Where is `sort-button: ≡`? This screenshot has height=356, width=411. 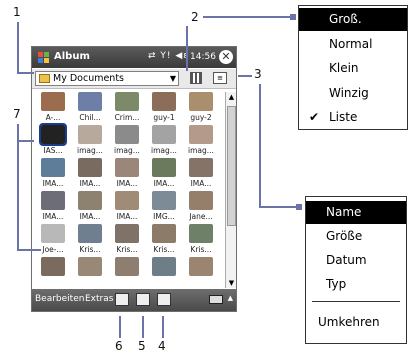 sort-button: ≡ is located at coordinates (220, 78).